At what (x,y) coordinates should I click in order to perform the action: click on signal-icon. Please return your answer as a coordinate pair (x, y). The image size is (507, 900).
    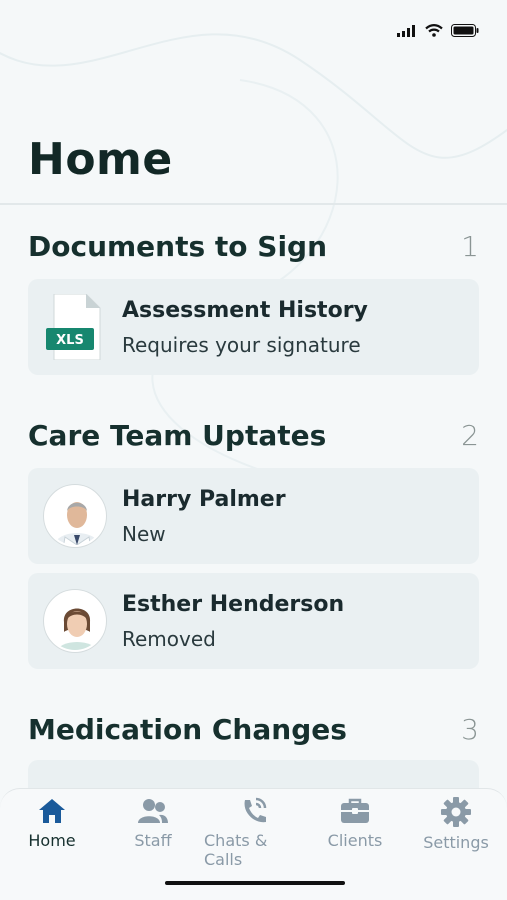
    Looking at the image, I should click on (406, 30).